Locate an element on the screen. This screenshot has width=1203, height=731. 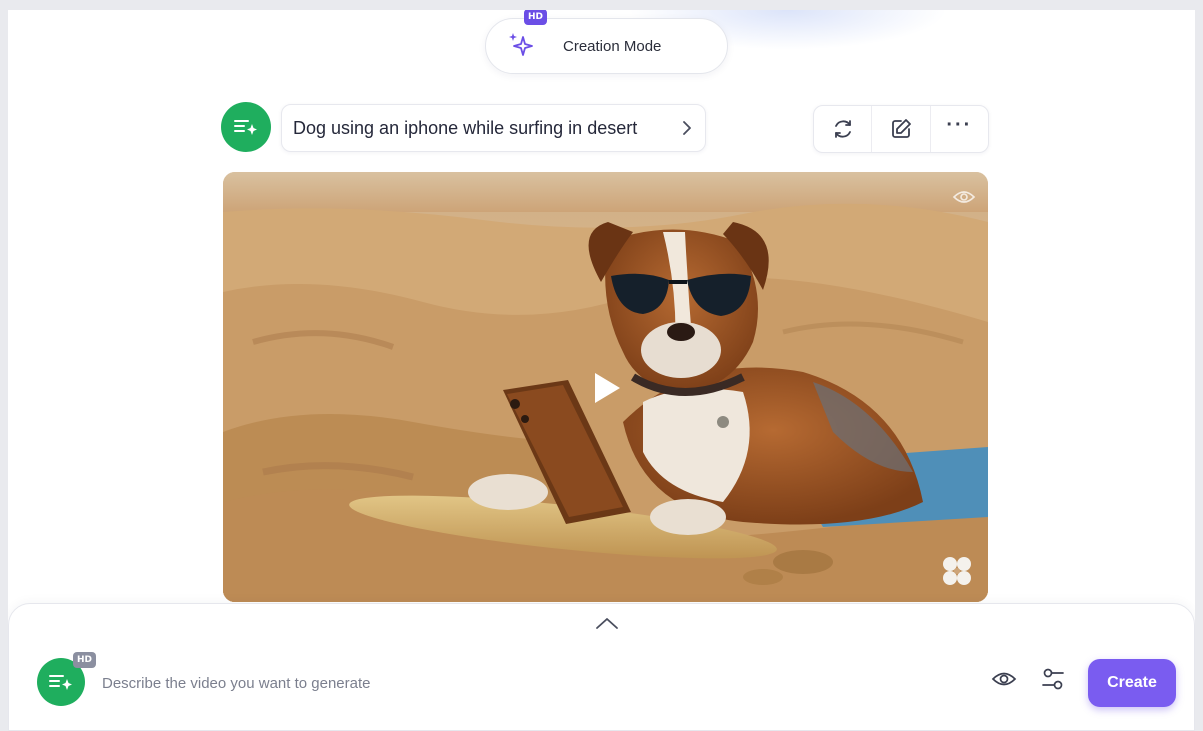
regenerate-icon is located at coordinates (842, 129).